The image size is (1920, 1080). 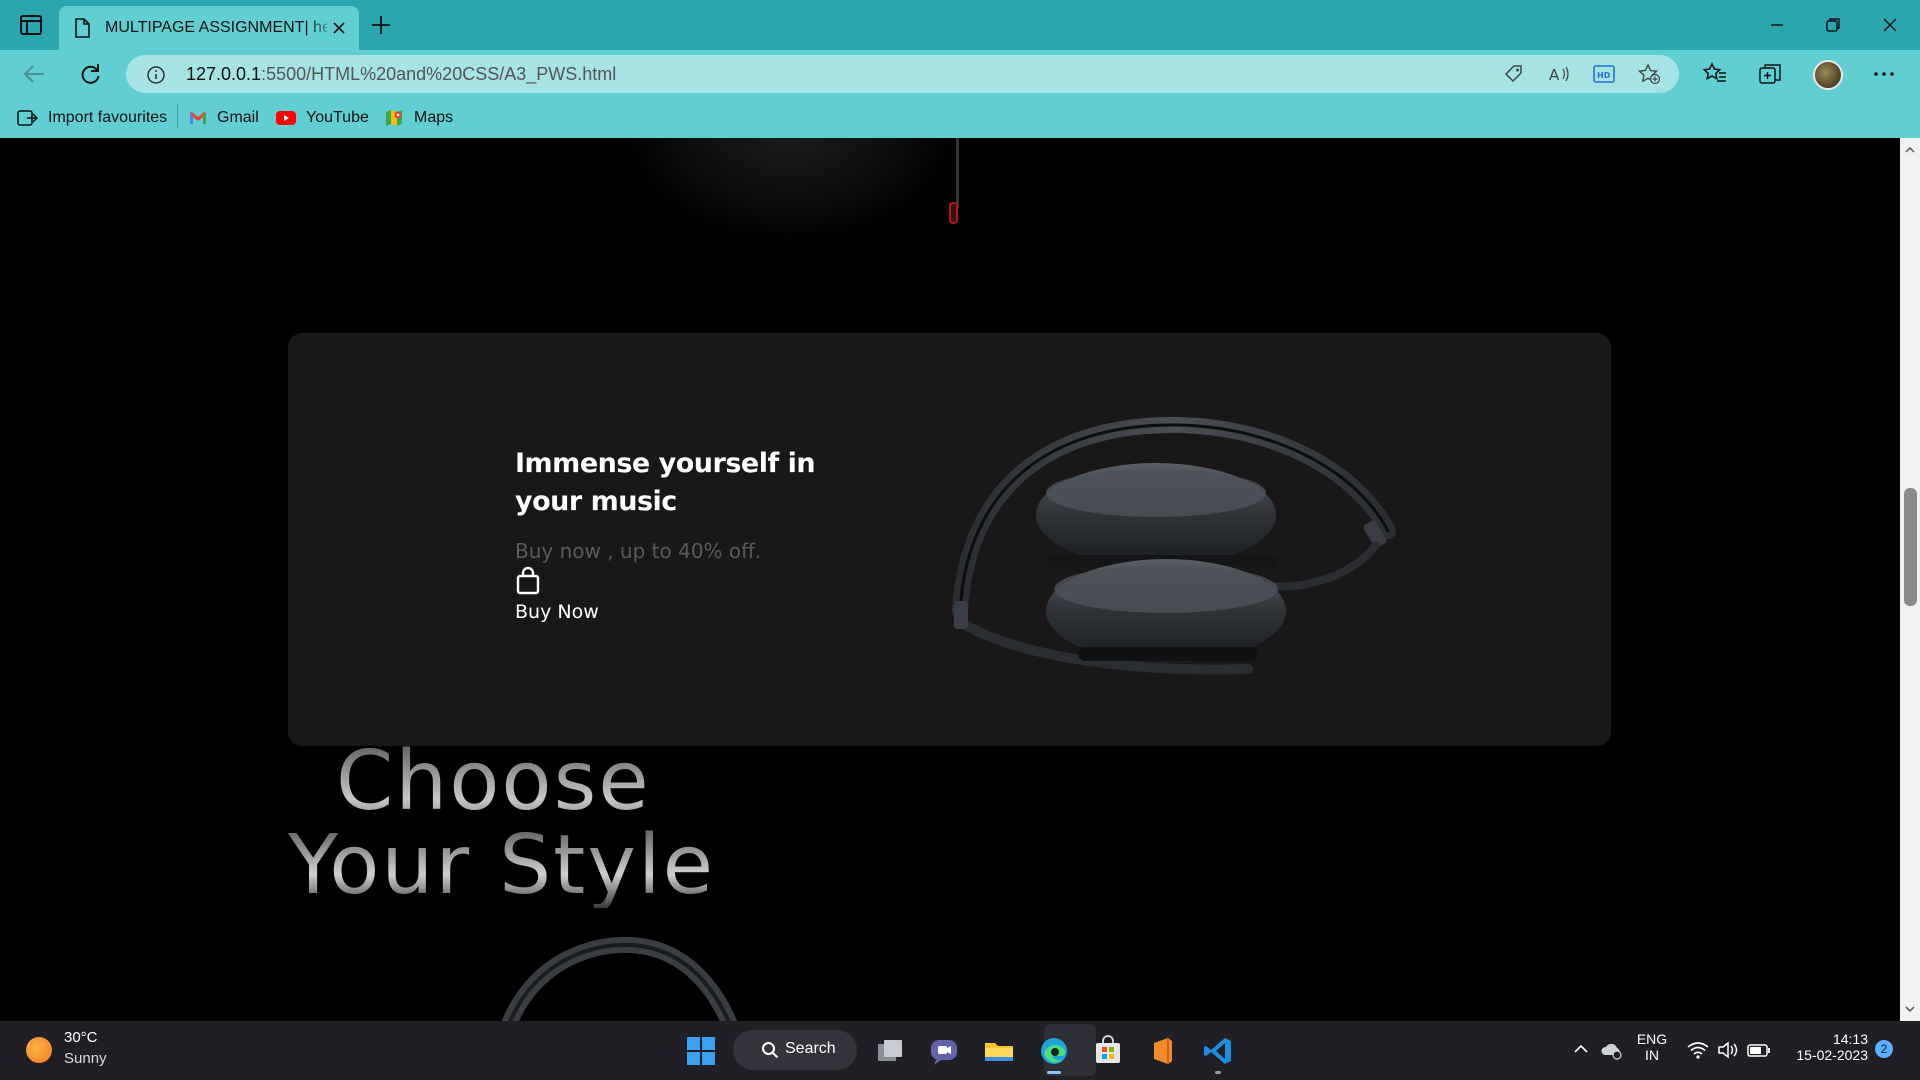 I want to click on promo-subtitle: Buy now , up to 40% off., so click(x=638, y=551).